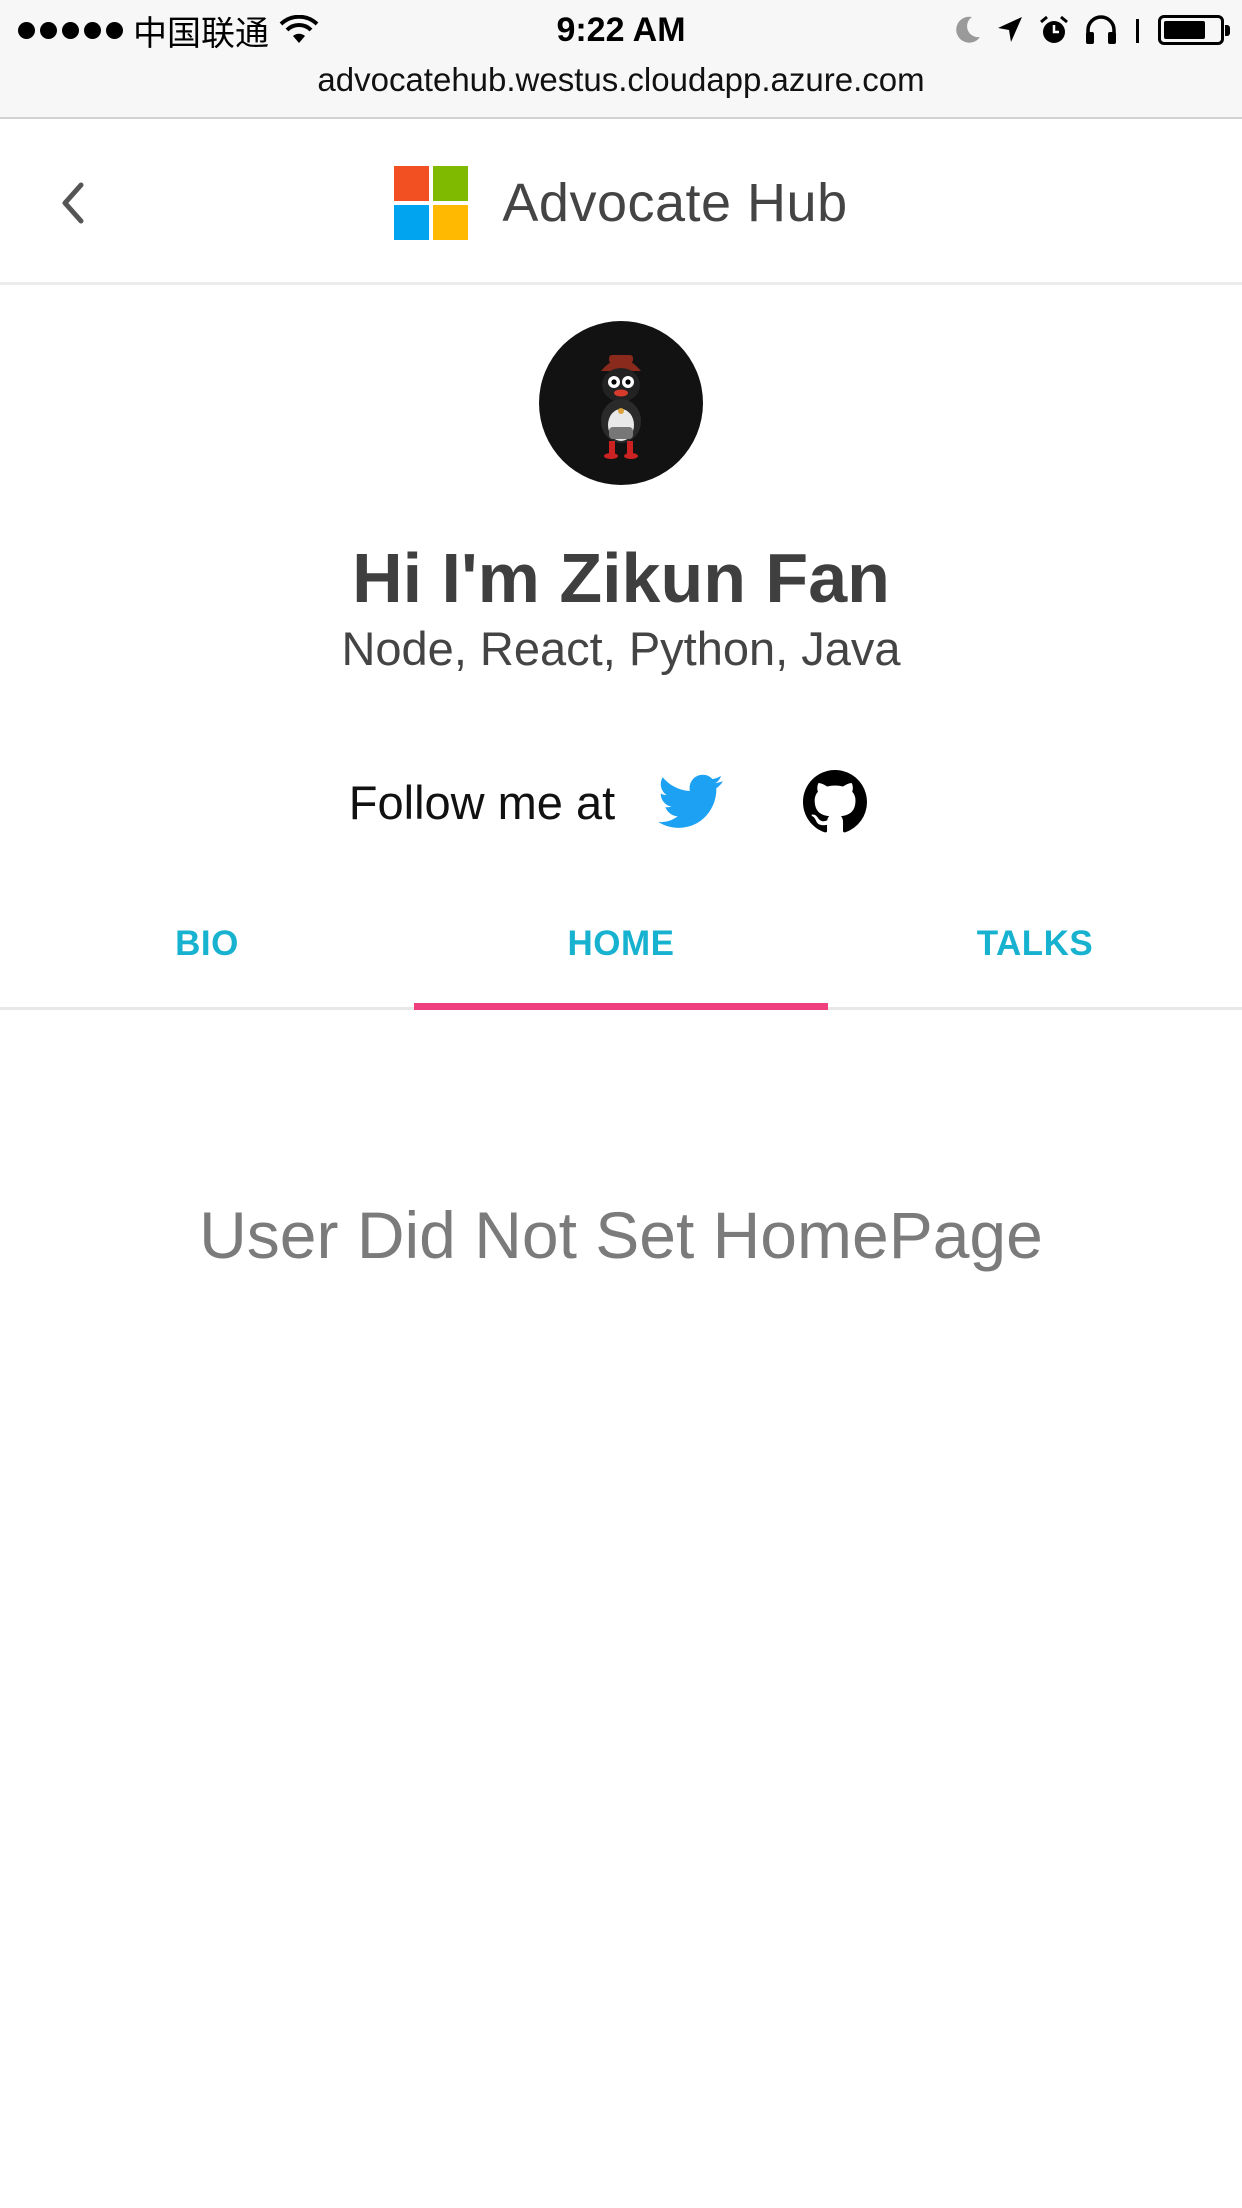 The image size is (1242, 2208). I want to click on microsoft-logo, so click(431, 203).